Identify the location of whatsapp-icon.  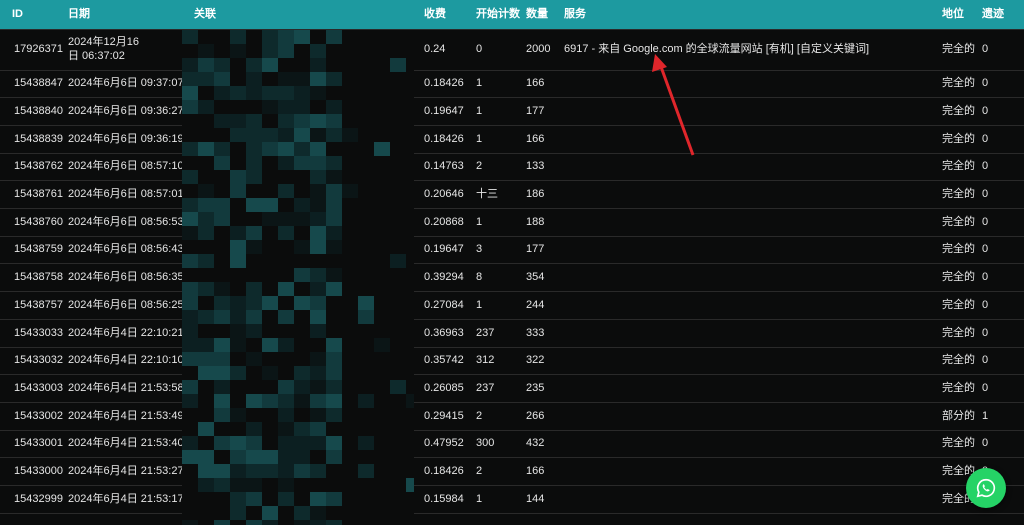
(986, 488).